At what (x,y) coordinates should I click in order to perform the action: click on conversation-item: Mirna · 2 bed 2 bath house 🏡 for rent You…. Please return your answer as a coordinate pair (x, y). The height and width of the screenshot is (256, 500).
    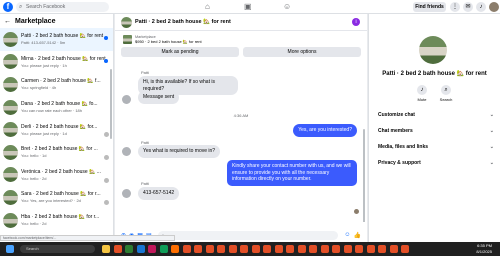
    Looking at the image, I should click on (56, 62).